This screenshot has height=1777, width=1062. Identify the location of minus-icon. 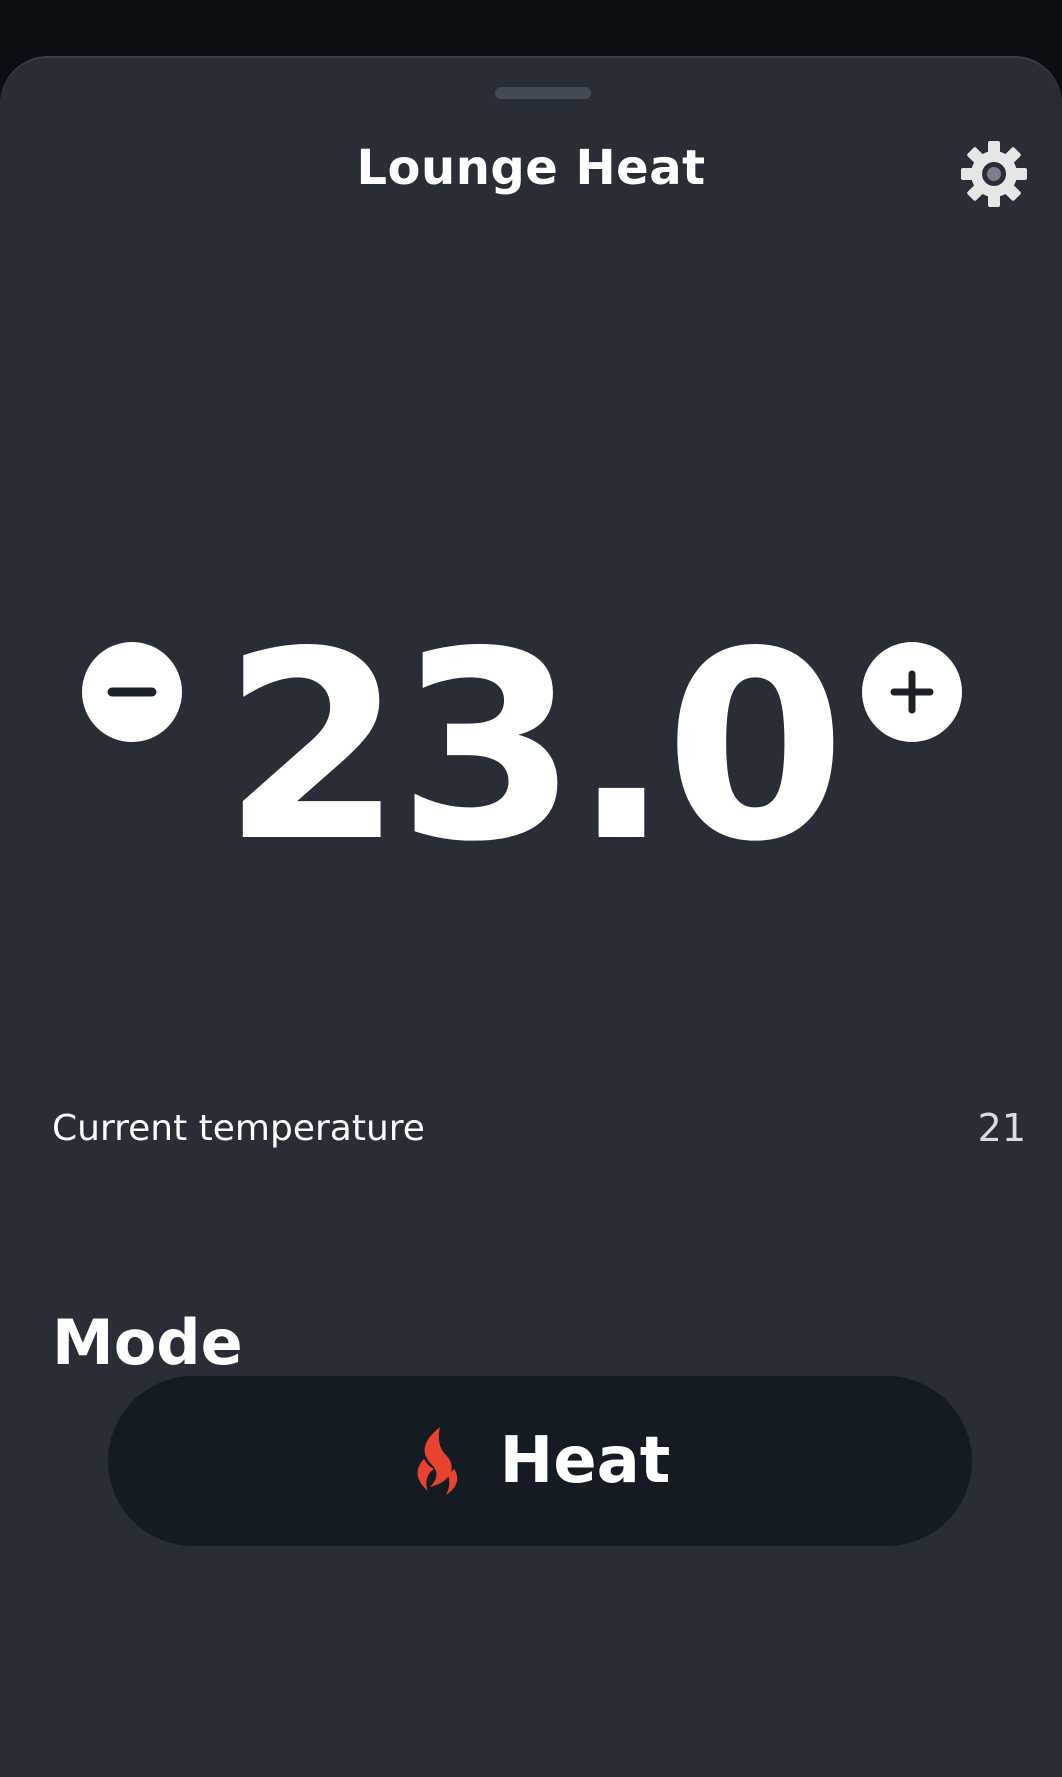
(132, 692).